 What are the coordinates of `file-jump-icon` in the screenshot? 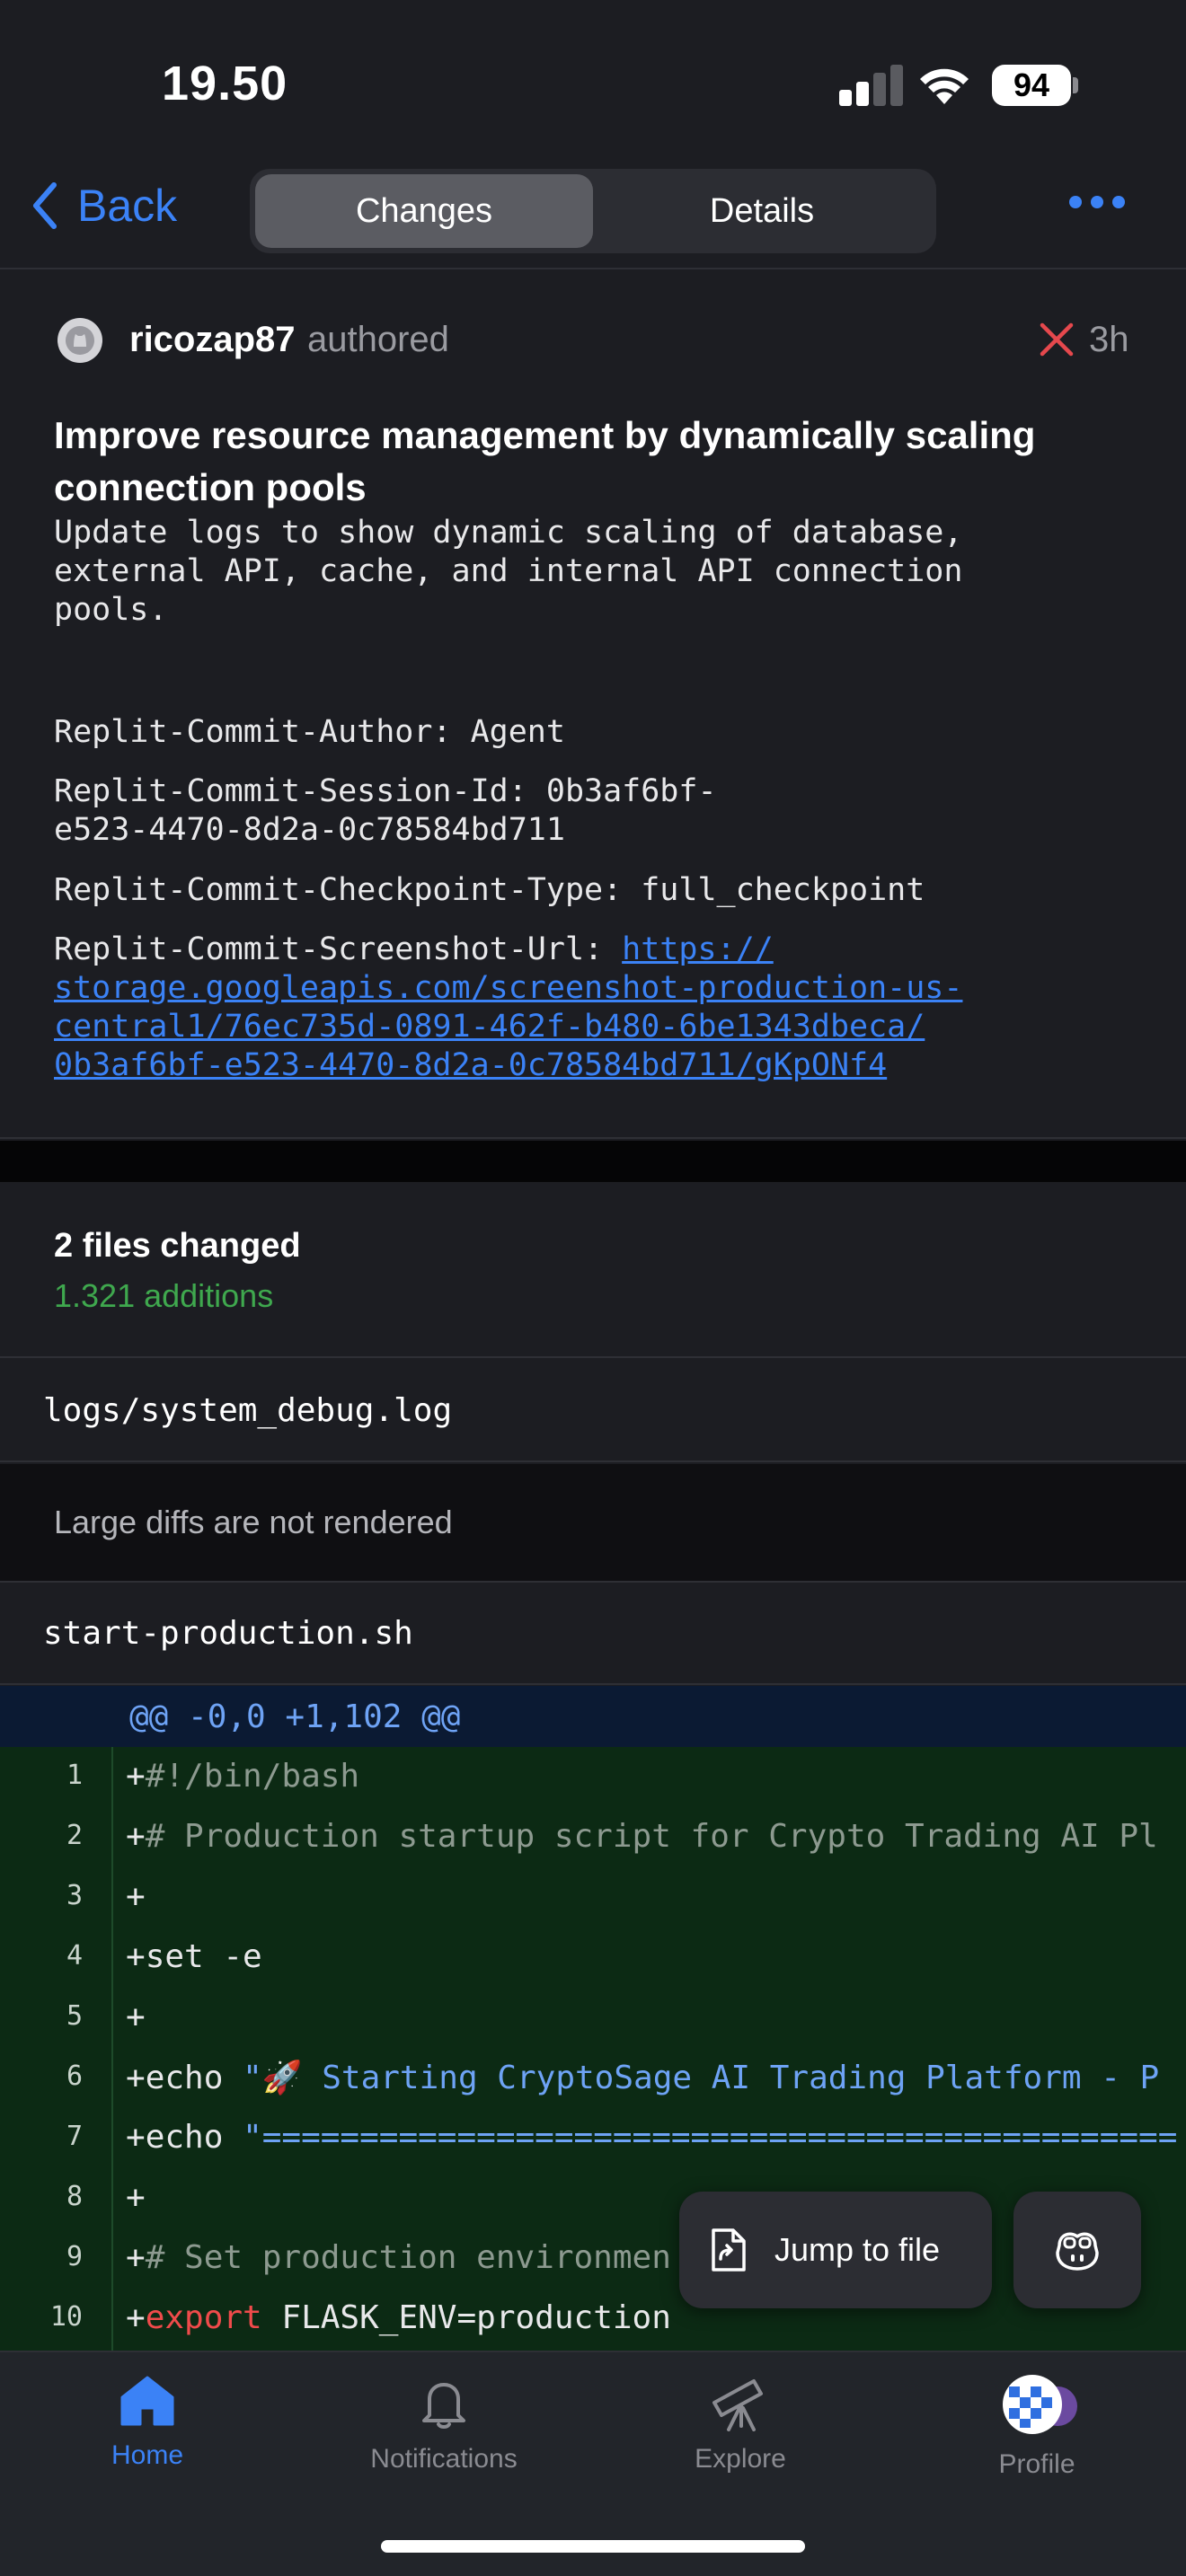 It's located at (729, 2250).